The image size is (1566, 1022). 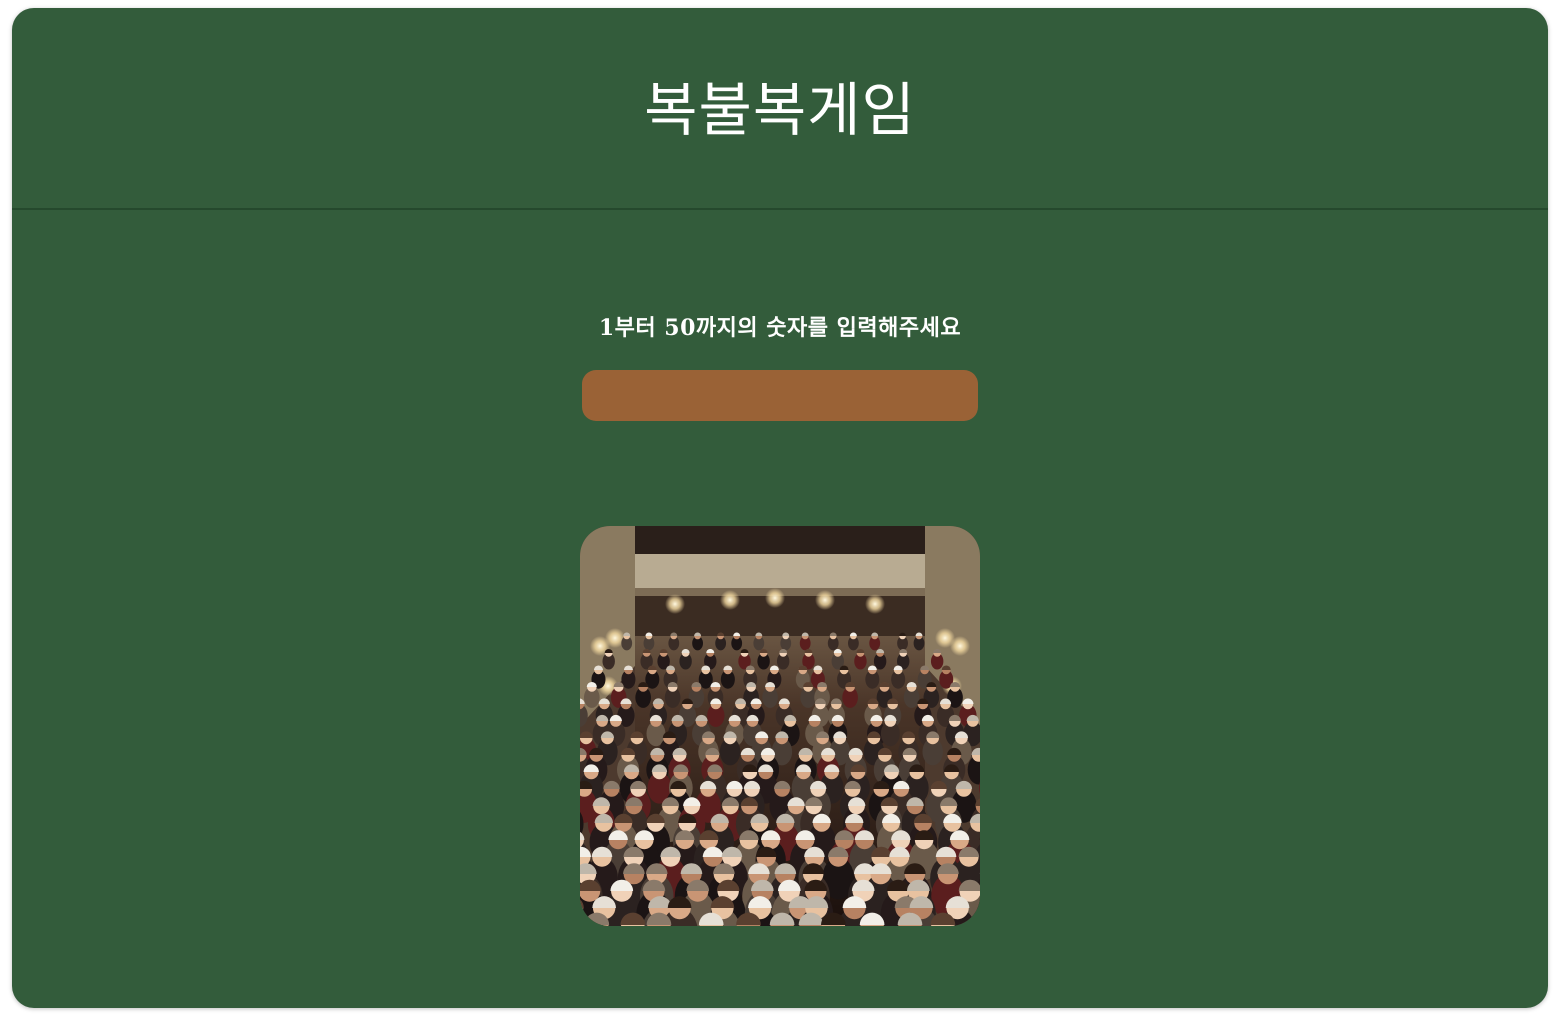 I want to click on audience-applause-photo, so click(x=780, y=726).